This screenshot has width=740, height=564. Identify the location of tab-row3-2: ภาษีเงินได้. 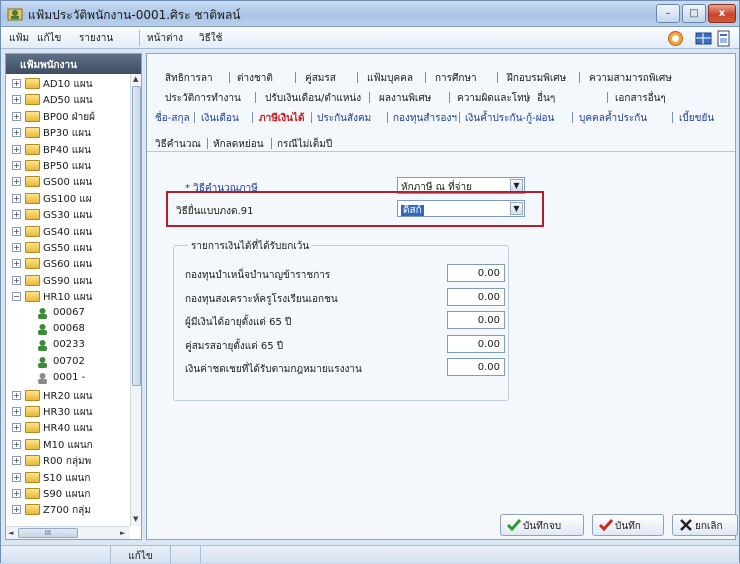
(281, 118).